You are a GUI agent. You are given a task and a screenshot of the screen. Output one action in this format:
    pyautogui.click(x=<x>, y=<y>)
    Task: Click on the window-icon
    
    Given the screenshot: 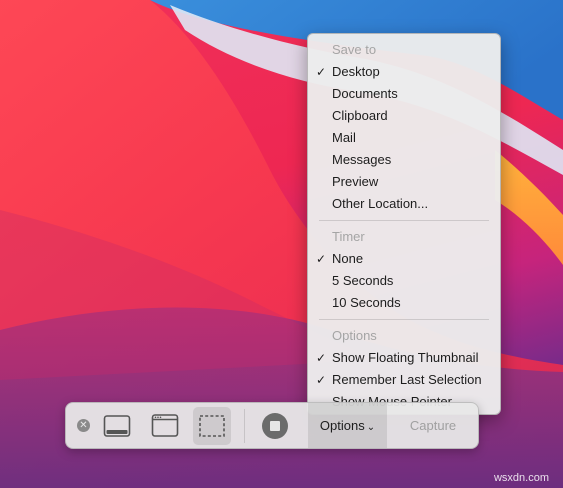 What is the action you would take?
    pyautogui.click(x=165, y=425)
    